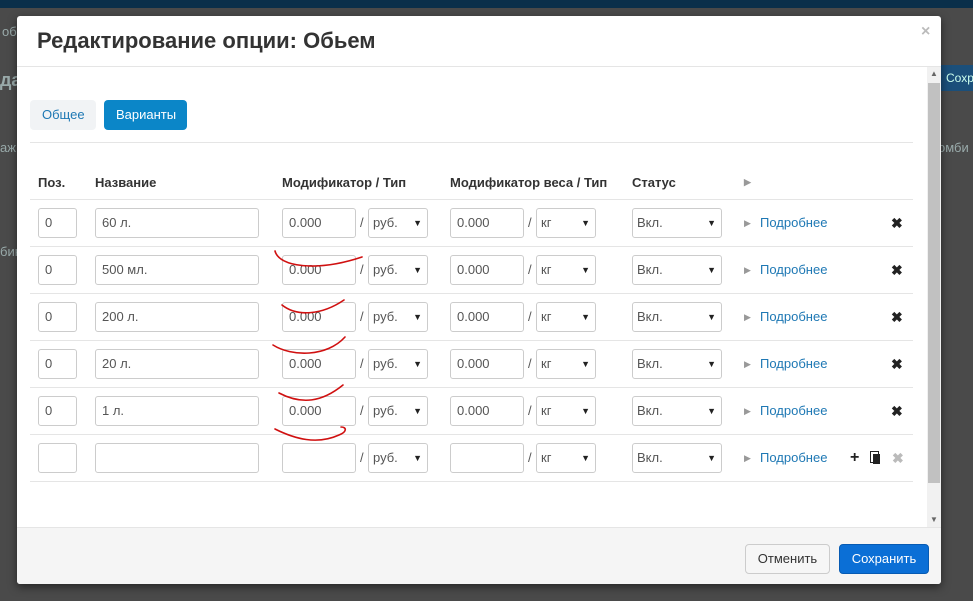  Describe the element at coordinates (177, 411) in the screenshot. I see `variant-name-input: 1 л.` at that location.